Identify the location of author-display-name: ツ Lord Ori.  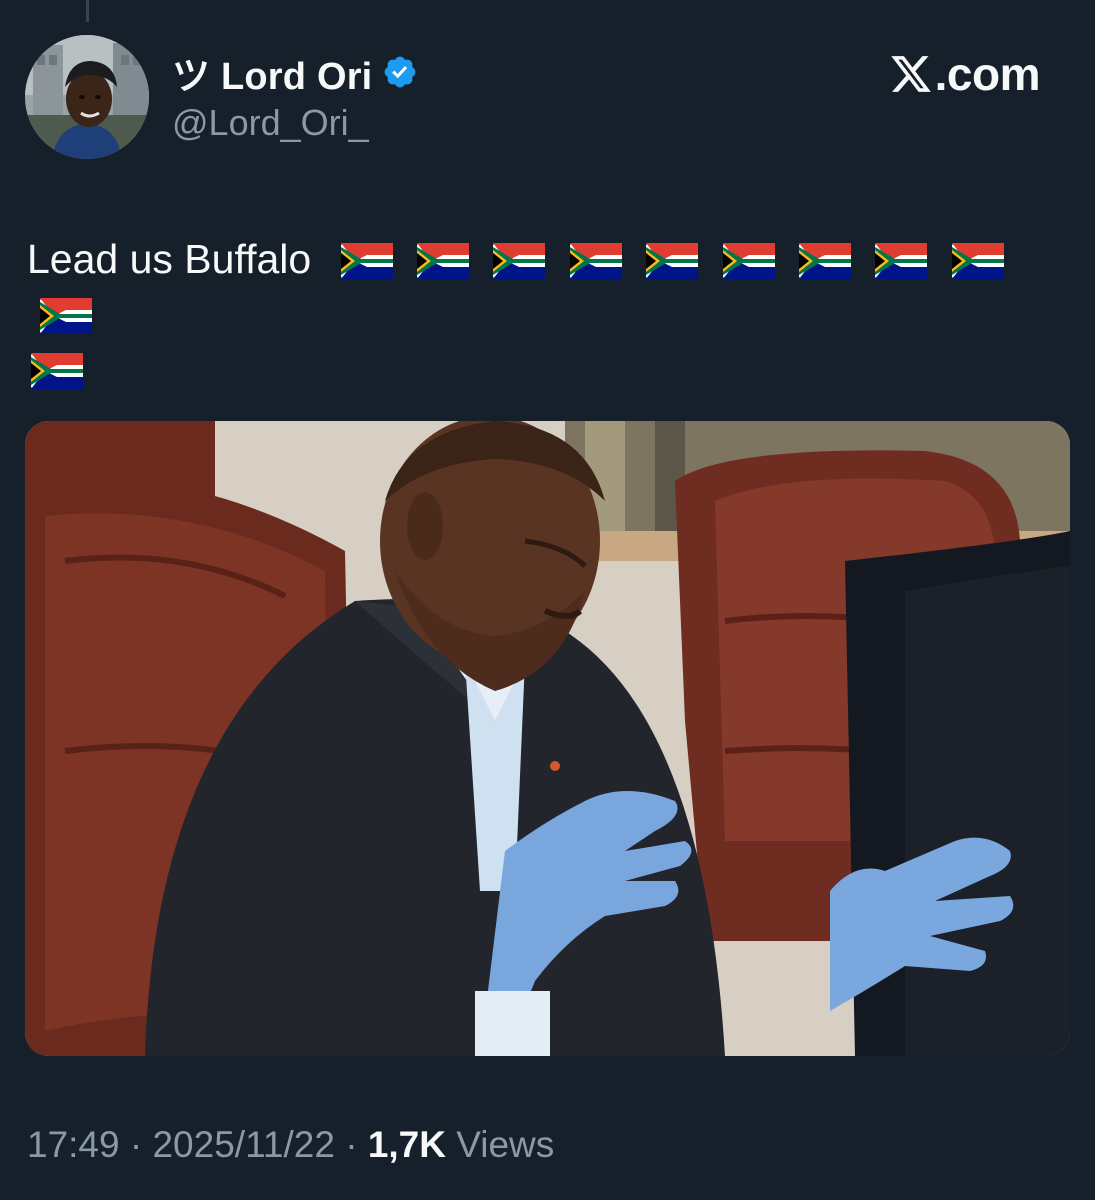
(272, 72).